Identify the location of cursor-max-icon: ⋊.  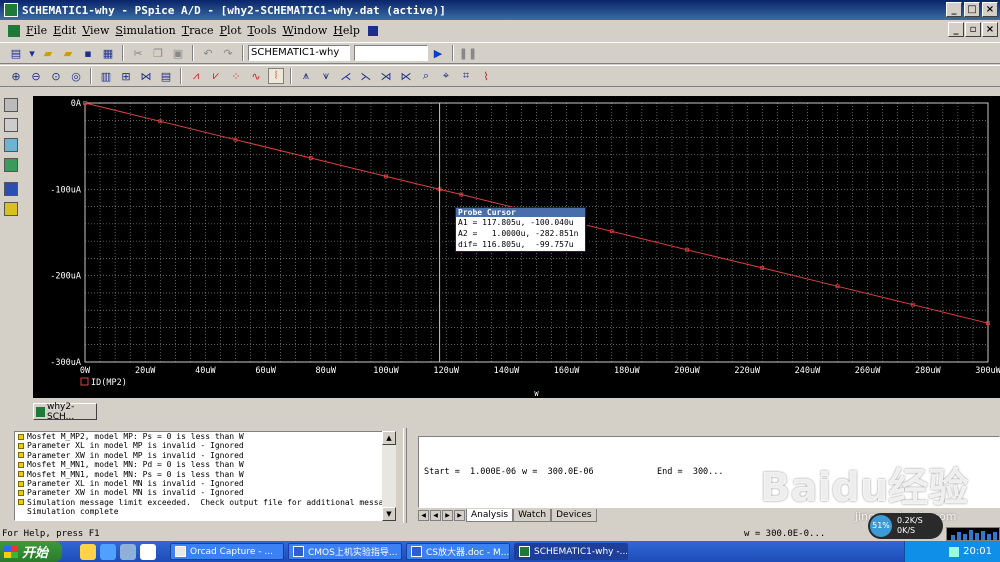
(386, 76).